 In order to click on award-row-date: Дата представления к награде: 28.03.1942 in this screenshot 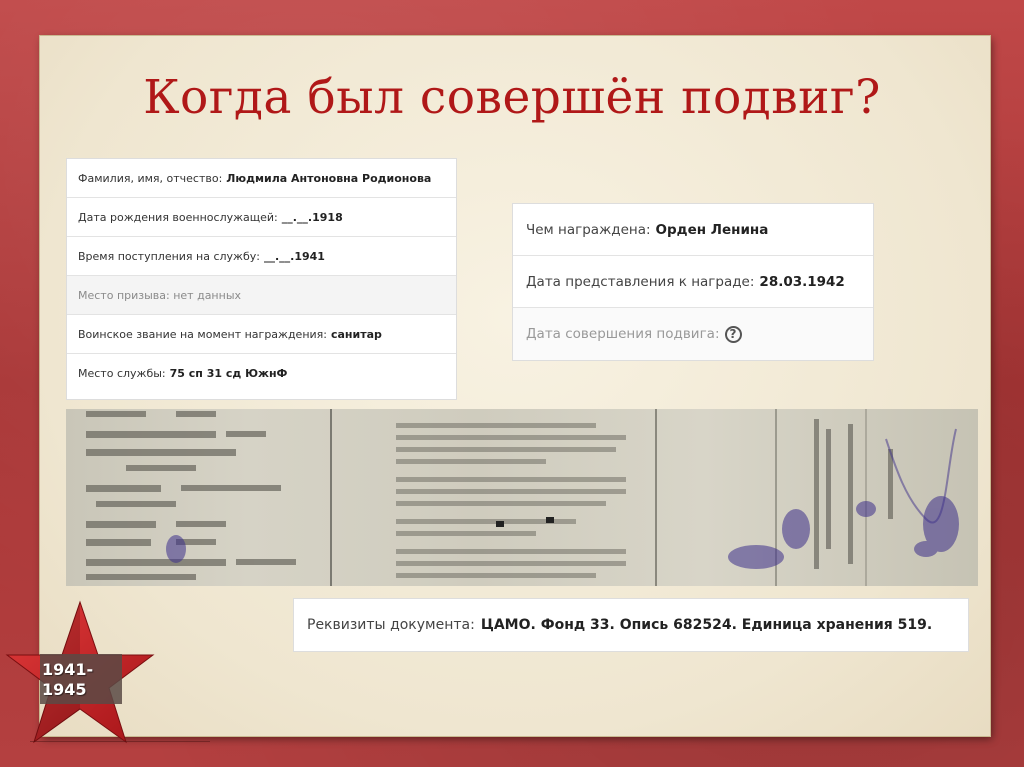, I will do `click(693, 282)`.